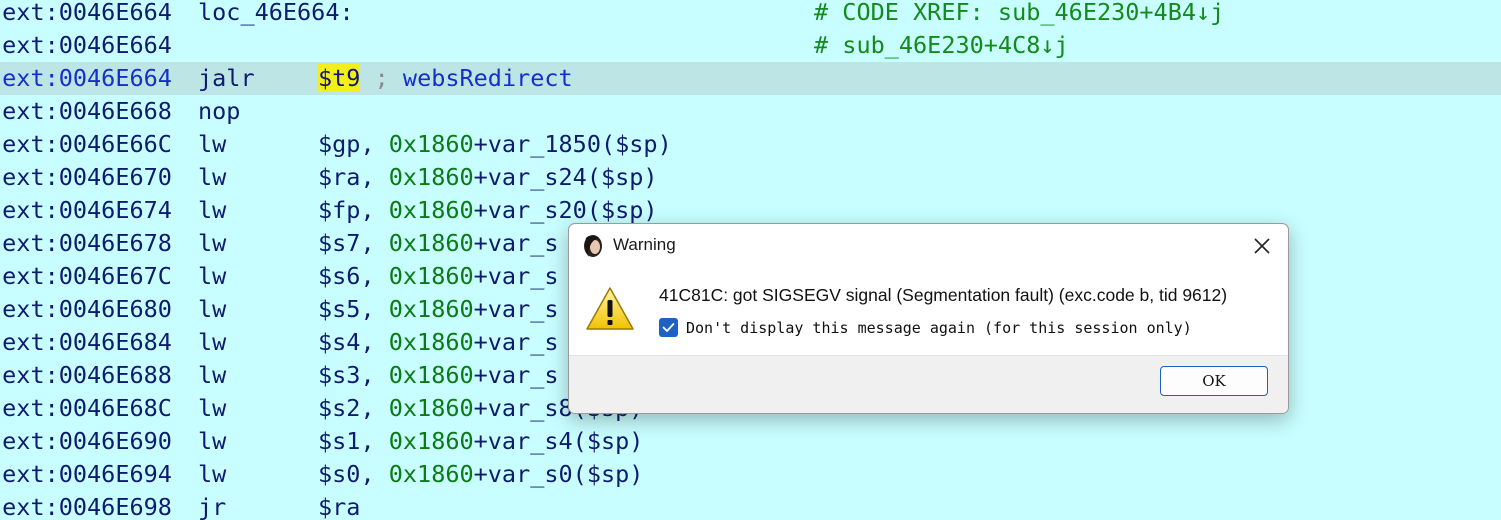 The height and width of the screenshot is (520, 1501). Describe the element at coordinates (750, 45) in the screenshot. I see `listing-row: text:0046E664 # sub_46E230+4C8↓j` at that location.